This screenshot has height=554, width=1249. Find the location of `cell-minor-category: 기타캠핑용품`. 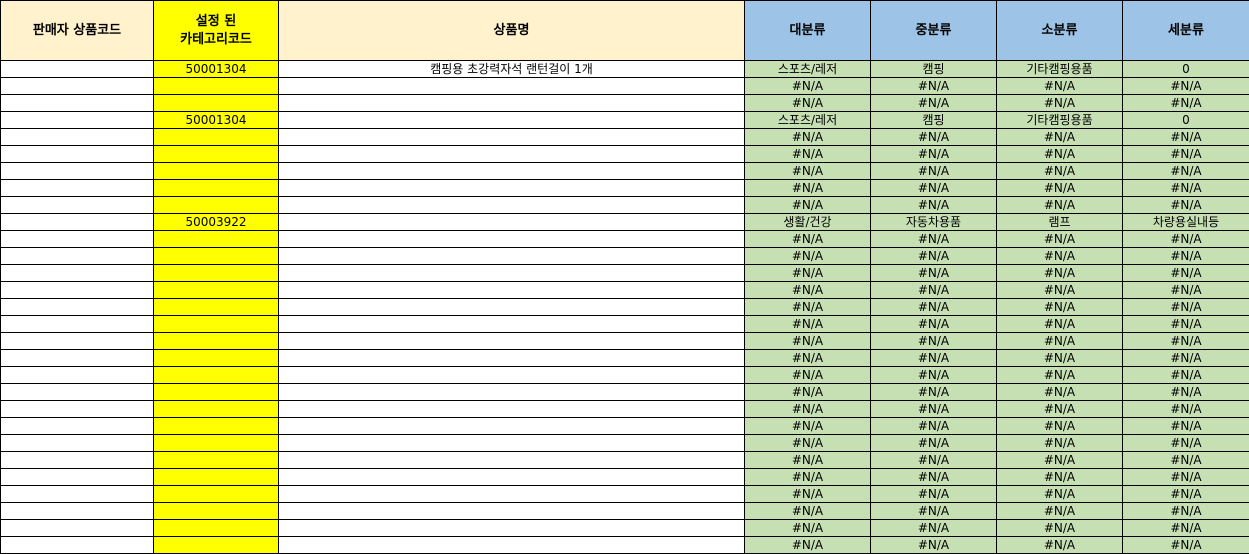

cell-minor-category: 기타캠핑용품 is located at coordinates (1060, 120).